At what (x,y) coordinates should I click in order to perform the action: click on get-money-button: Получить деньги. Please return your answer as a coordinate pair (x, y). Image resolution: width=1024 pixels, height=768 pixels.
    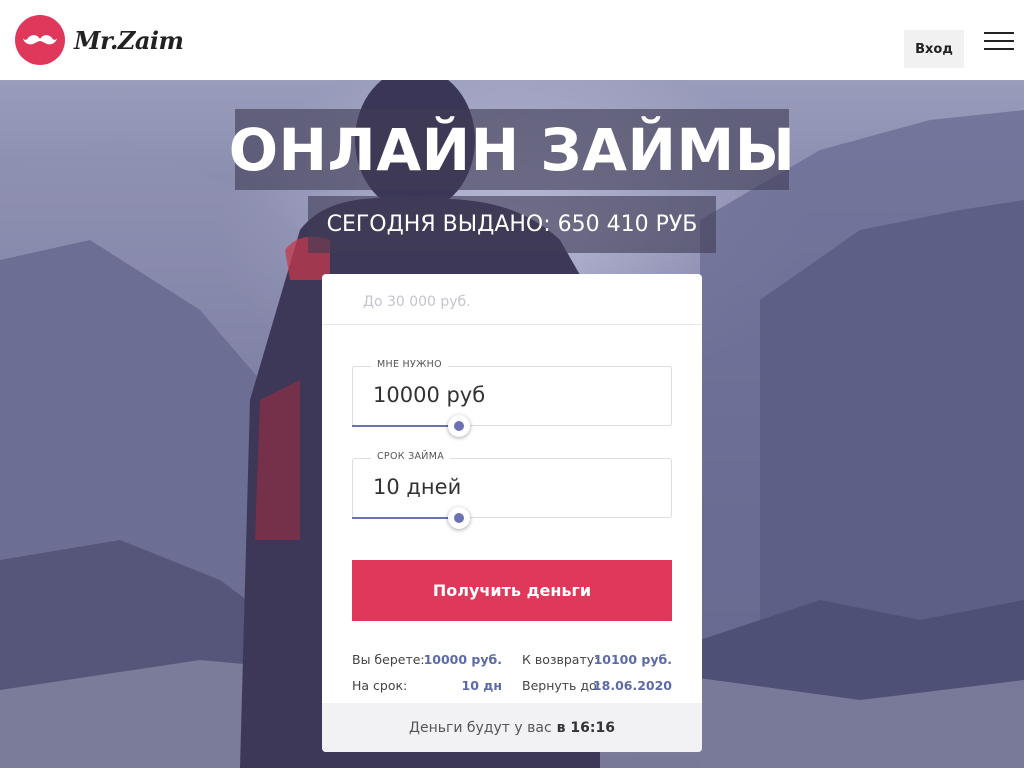
    Looking at the image, I should click on (512, 590).